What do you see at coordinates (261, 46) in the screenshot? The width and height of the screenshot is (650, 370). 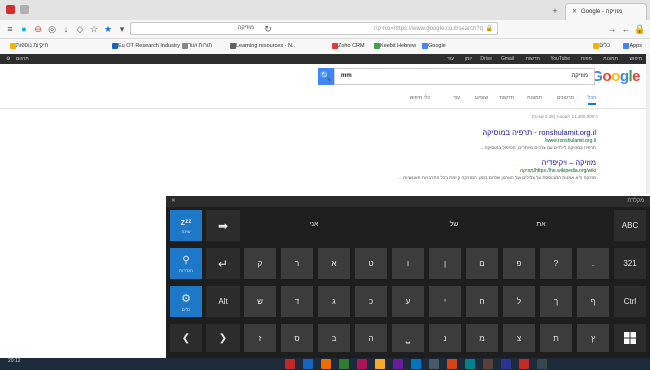 I see `bookmark-item: Learning resources - N..` at bounding box center [261, 46].